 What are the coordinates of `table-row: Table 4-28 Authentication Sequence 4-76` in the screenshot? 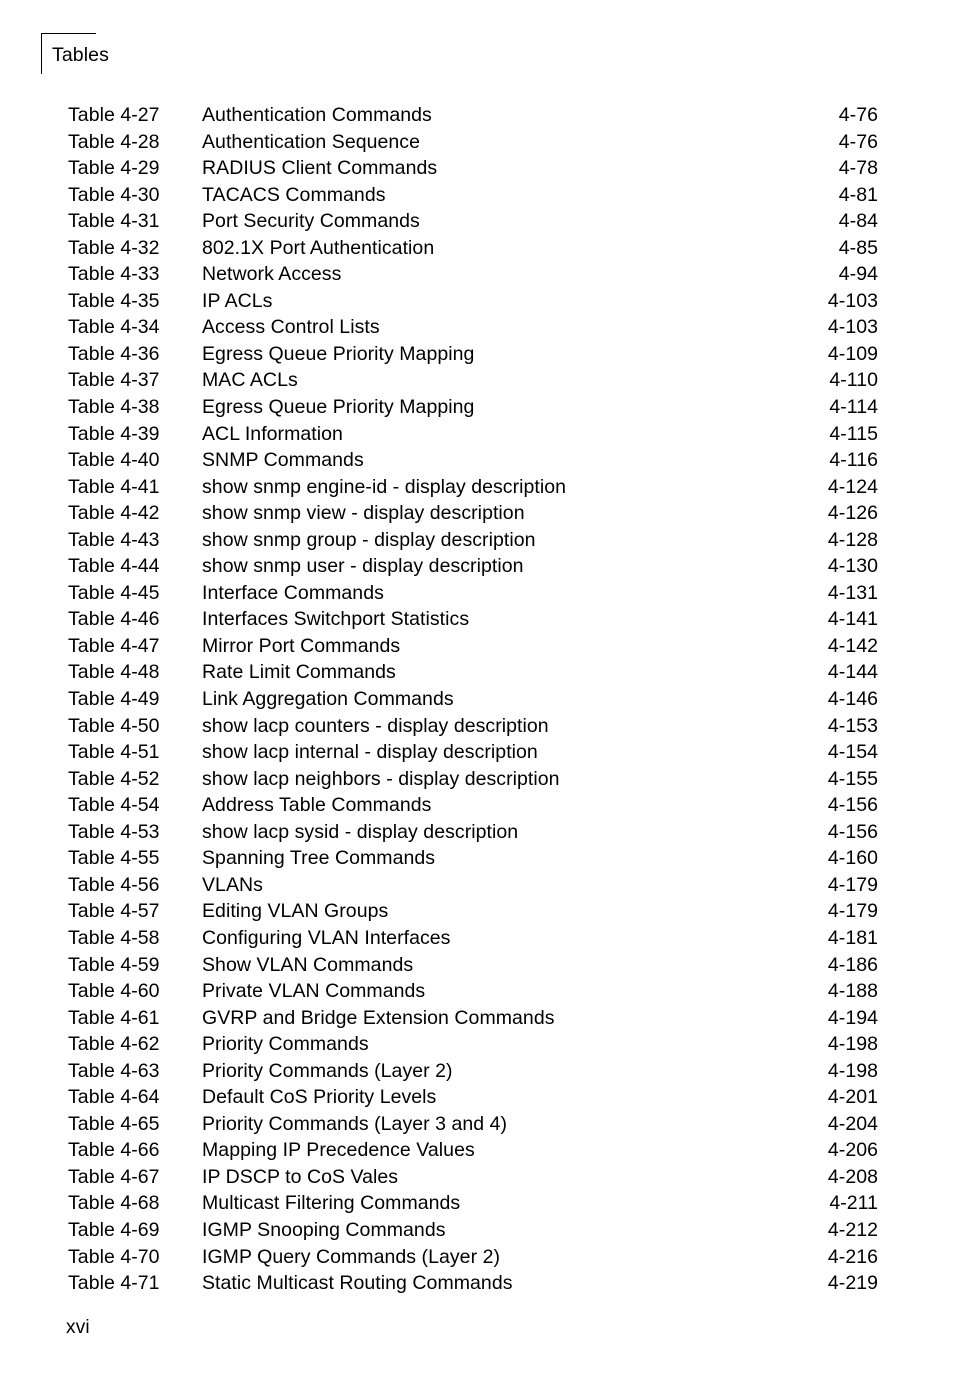 It's located at (473, 142).